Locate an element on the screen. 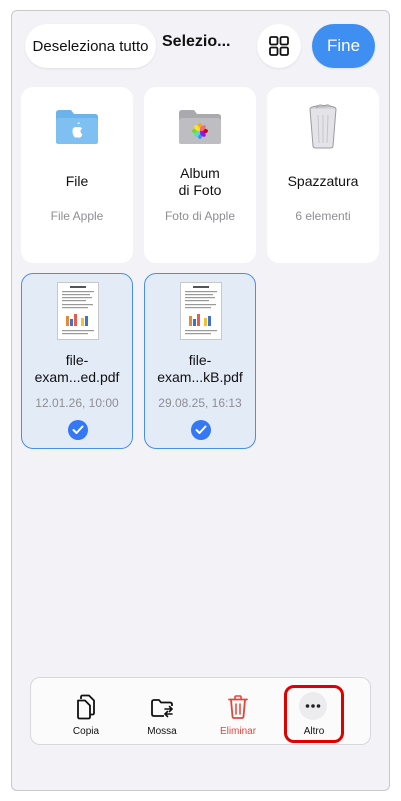 The width and height of the screenshot is (401, 801). delete-button: Eliminar is located at coordinates (238, 712).